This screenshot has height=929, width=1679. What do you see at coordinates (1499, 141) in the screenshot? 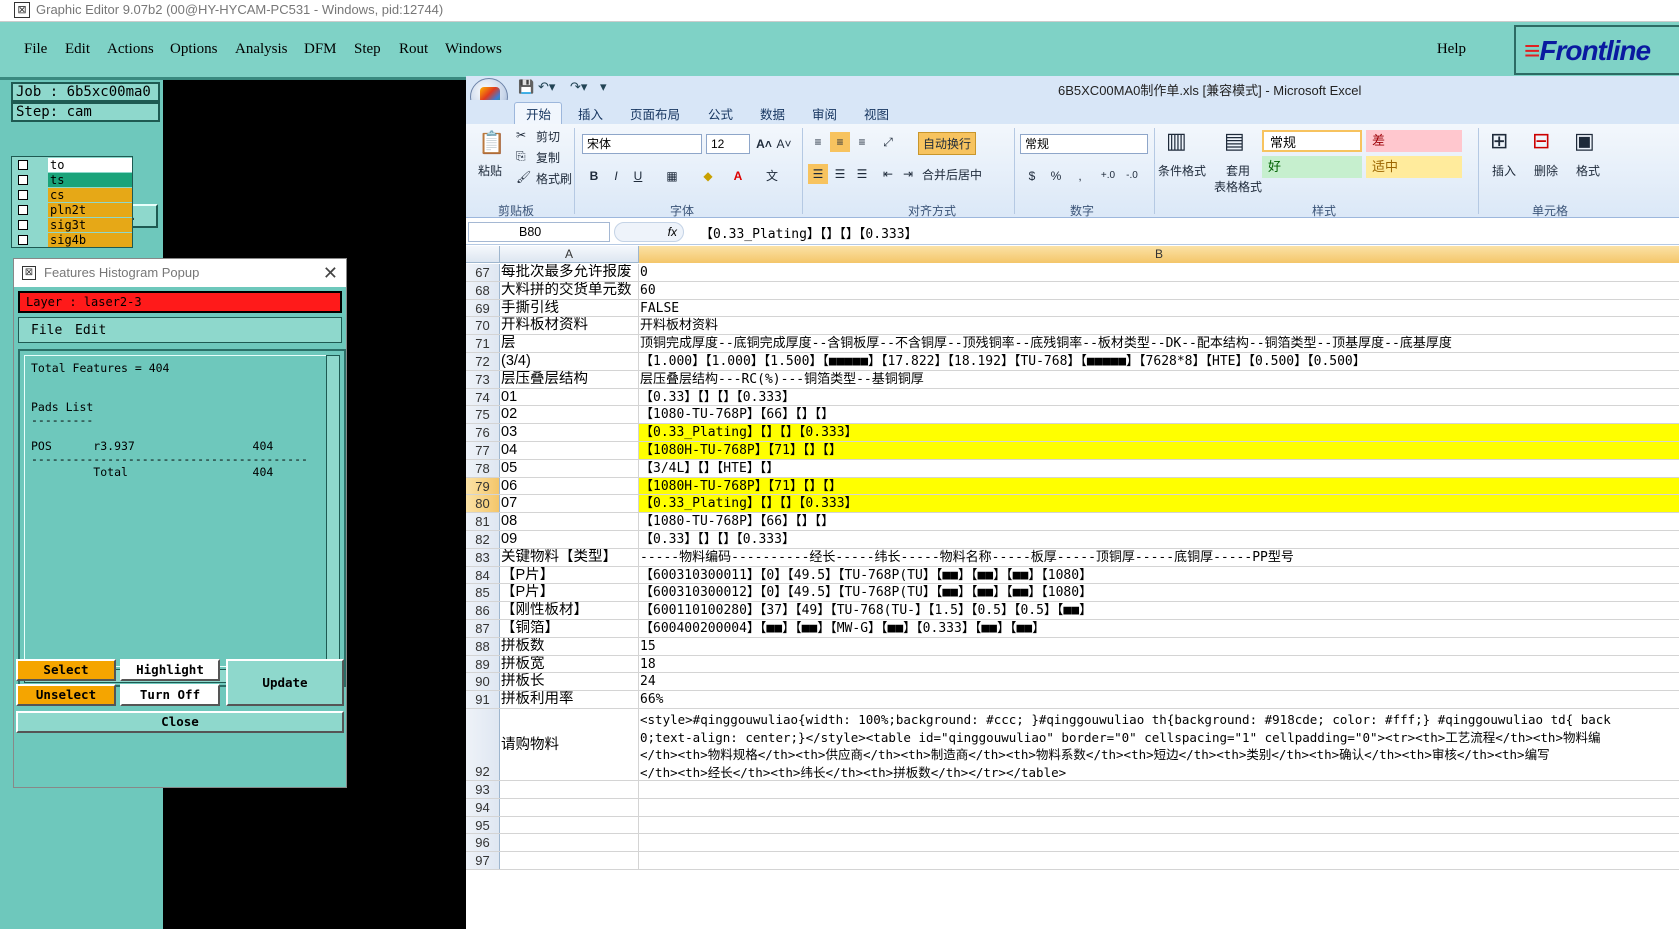
I see `insert-cells-icon: ⊞` at bounding box center [1499, 141].